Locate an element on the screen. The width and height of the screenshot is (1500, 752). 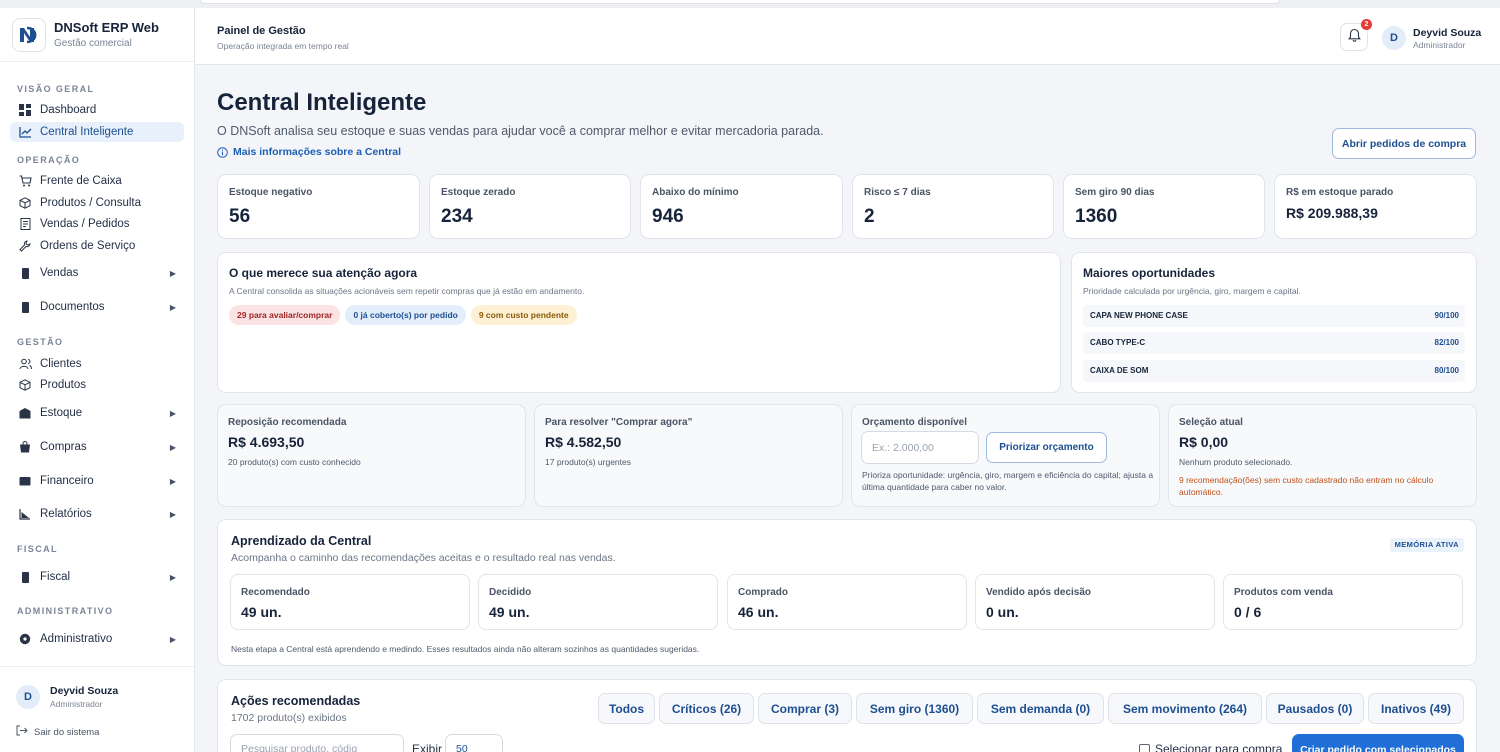
select-for-purchase-checkbox is located at coordinates (1144, 748).